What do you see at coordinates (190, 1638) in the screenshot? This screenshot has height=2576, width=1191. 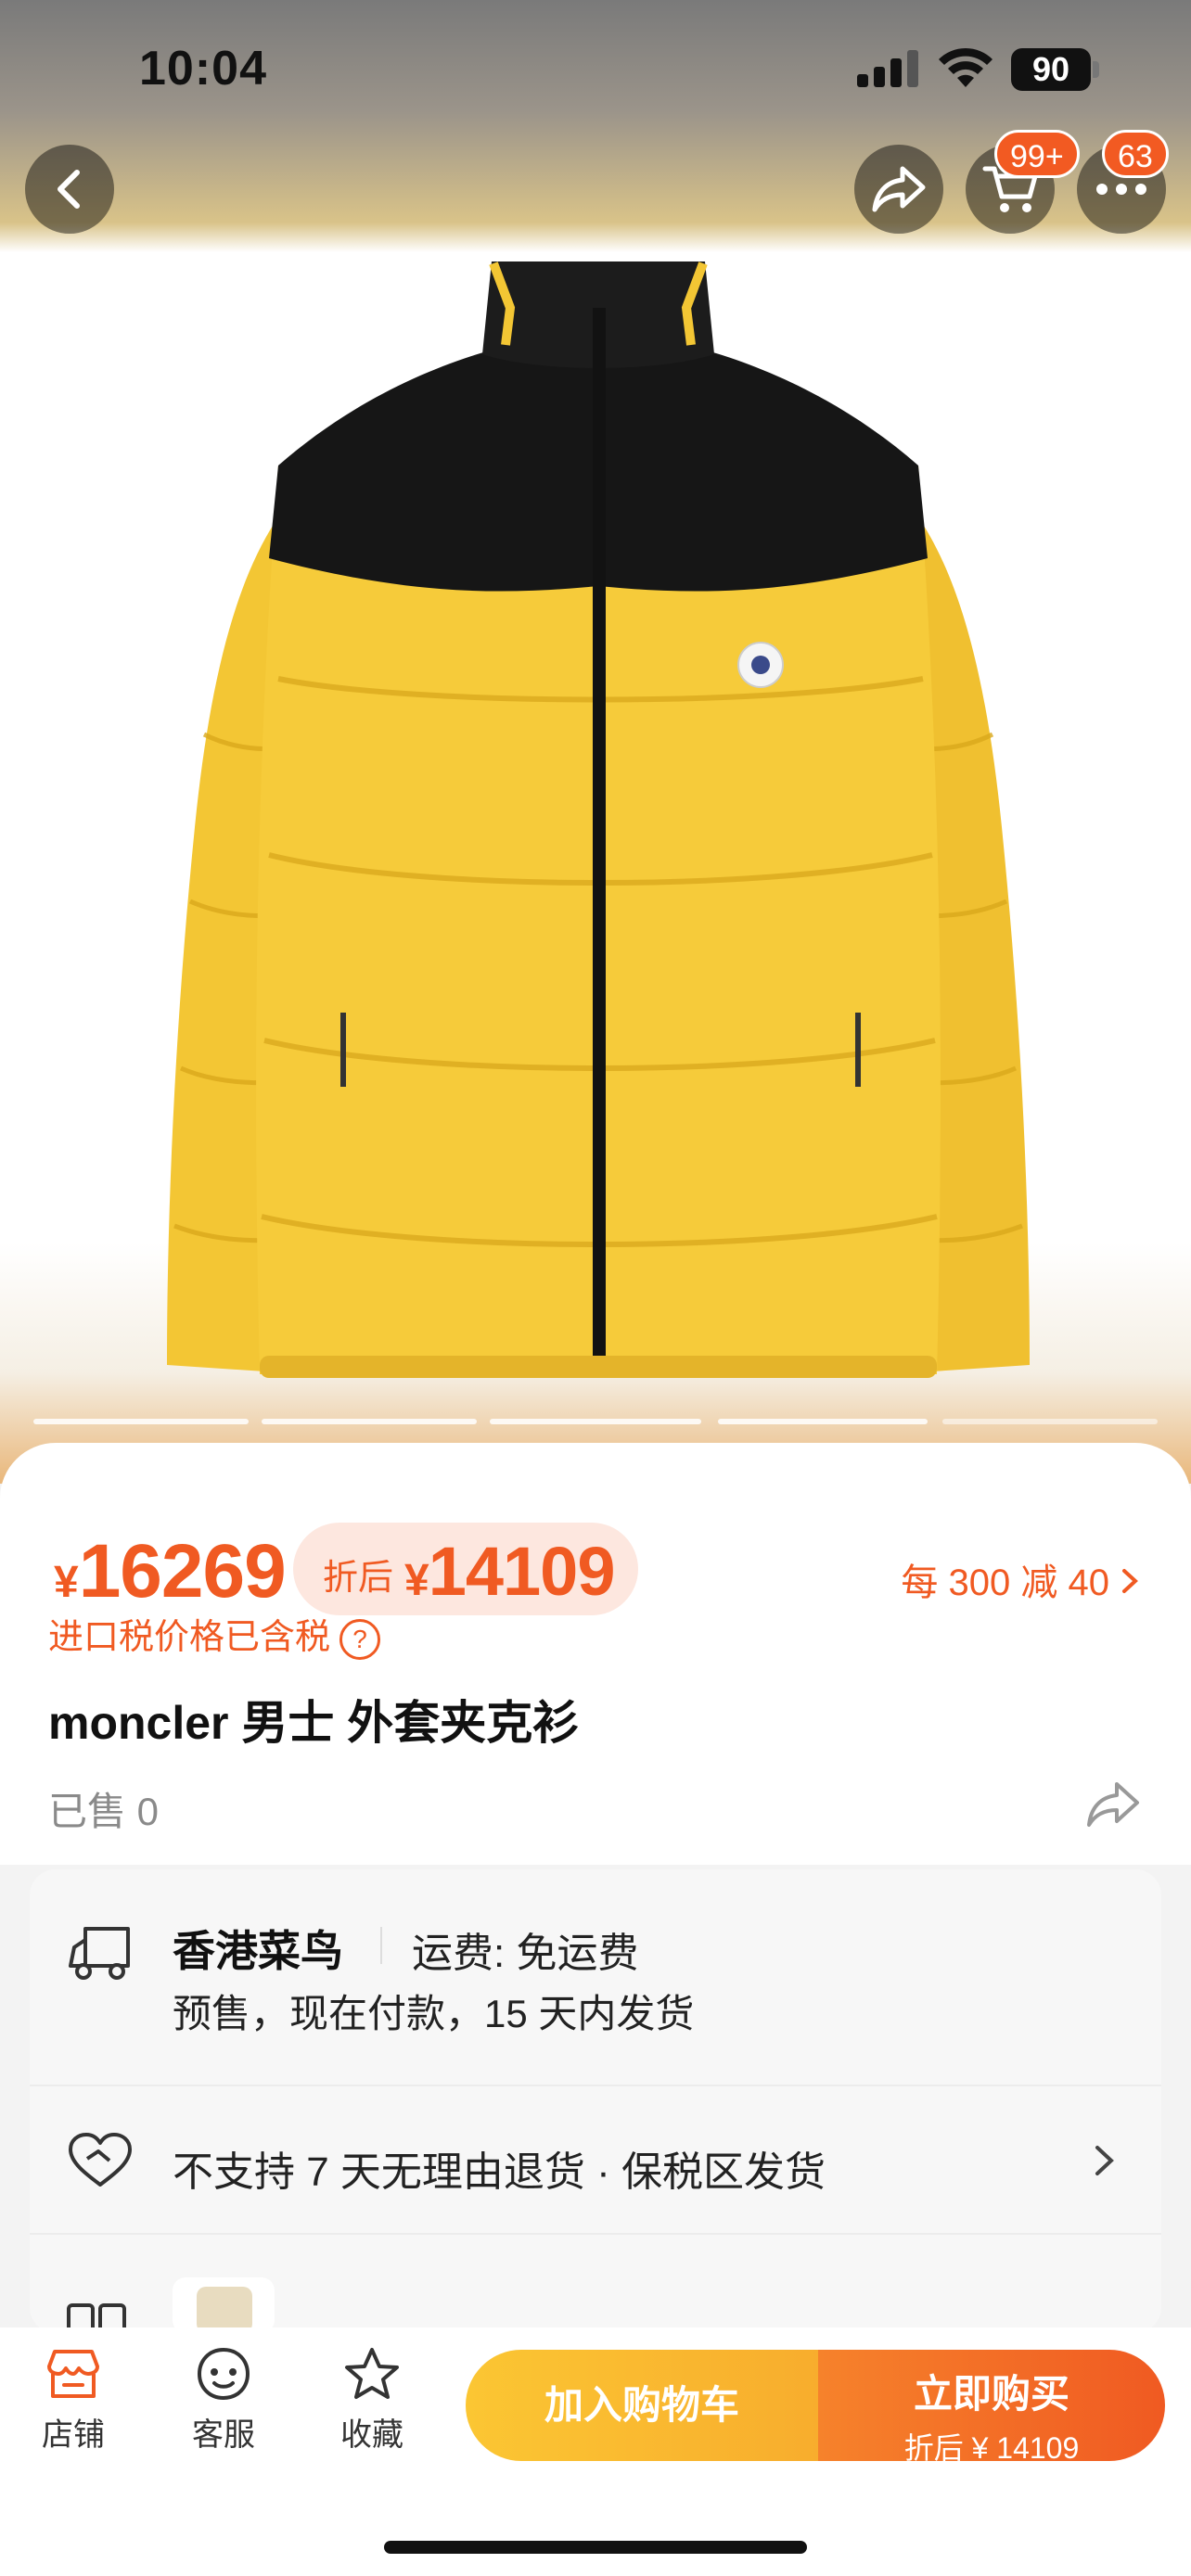 I see `tax-note-text: 进口税价格已含税` at bounding box center [190, 1638].